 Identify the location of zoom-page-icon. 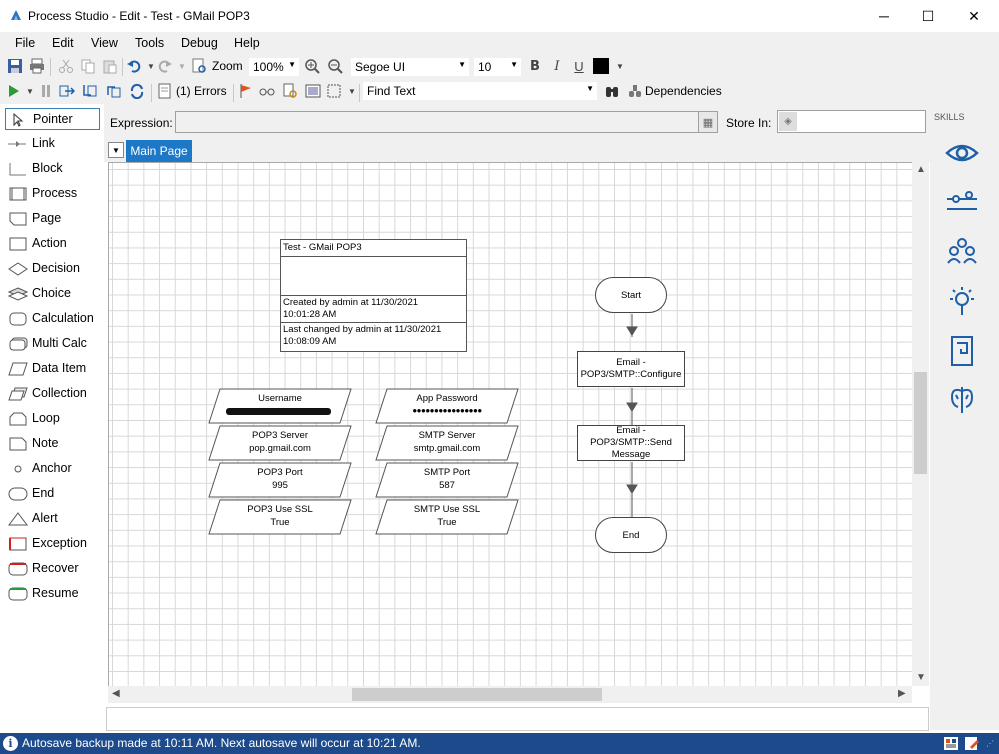
(199, 66).